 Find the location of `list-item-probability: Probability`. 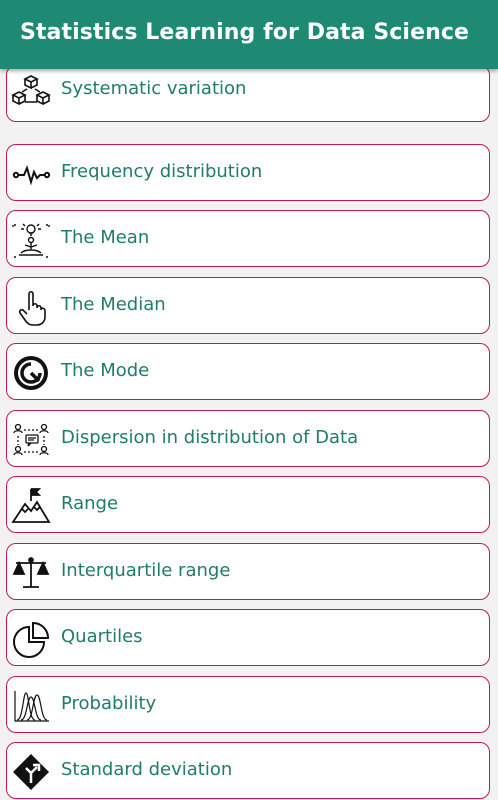

list-item-probability: Probability is located at coordinates (248, 704).